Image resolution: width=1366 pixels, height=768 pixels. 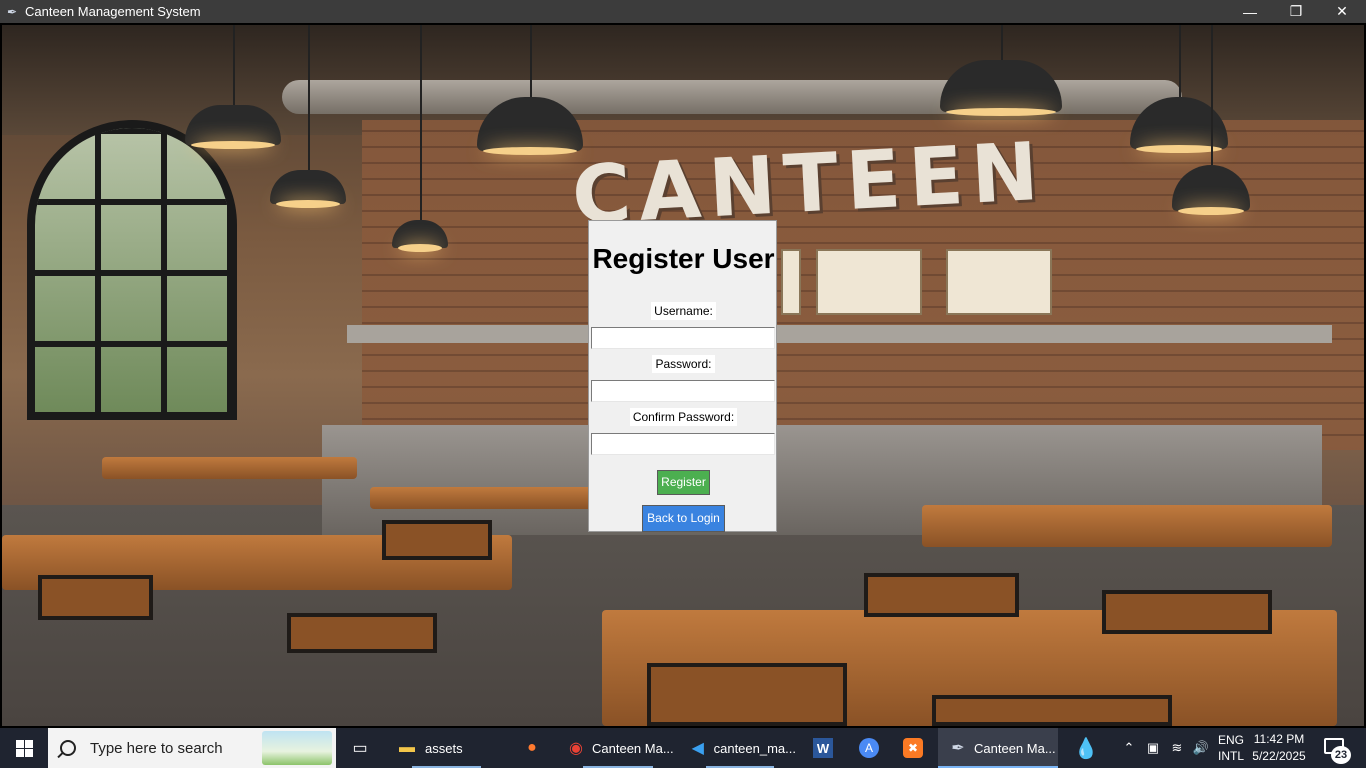 I want to click on register-button: Register, so click(x=683, y=482).